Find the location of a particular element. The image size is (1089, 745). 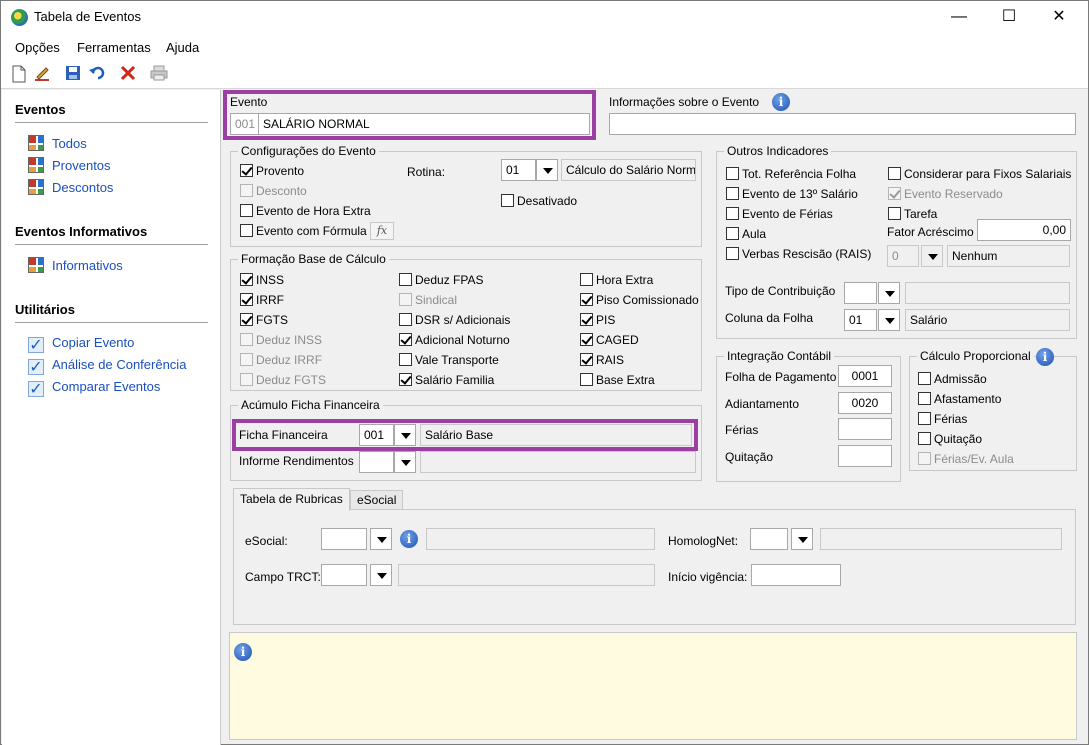

coluna-folha-dropdown-button is located at coordinates (889, 320).